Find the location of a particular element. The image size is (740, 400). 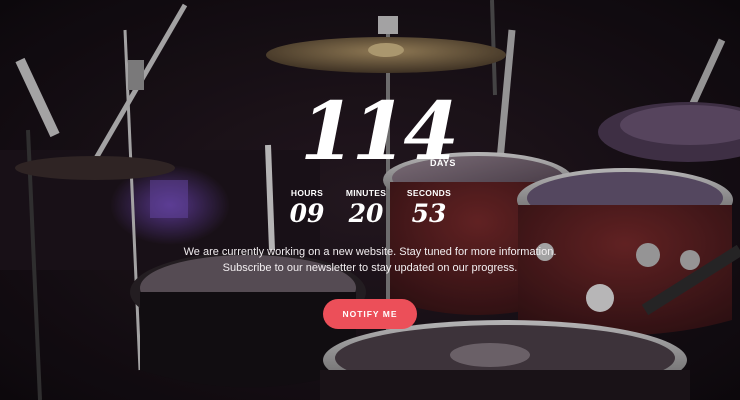

minutes-unit: MINUTES 20 is located at coordinates (366, 208).